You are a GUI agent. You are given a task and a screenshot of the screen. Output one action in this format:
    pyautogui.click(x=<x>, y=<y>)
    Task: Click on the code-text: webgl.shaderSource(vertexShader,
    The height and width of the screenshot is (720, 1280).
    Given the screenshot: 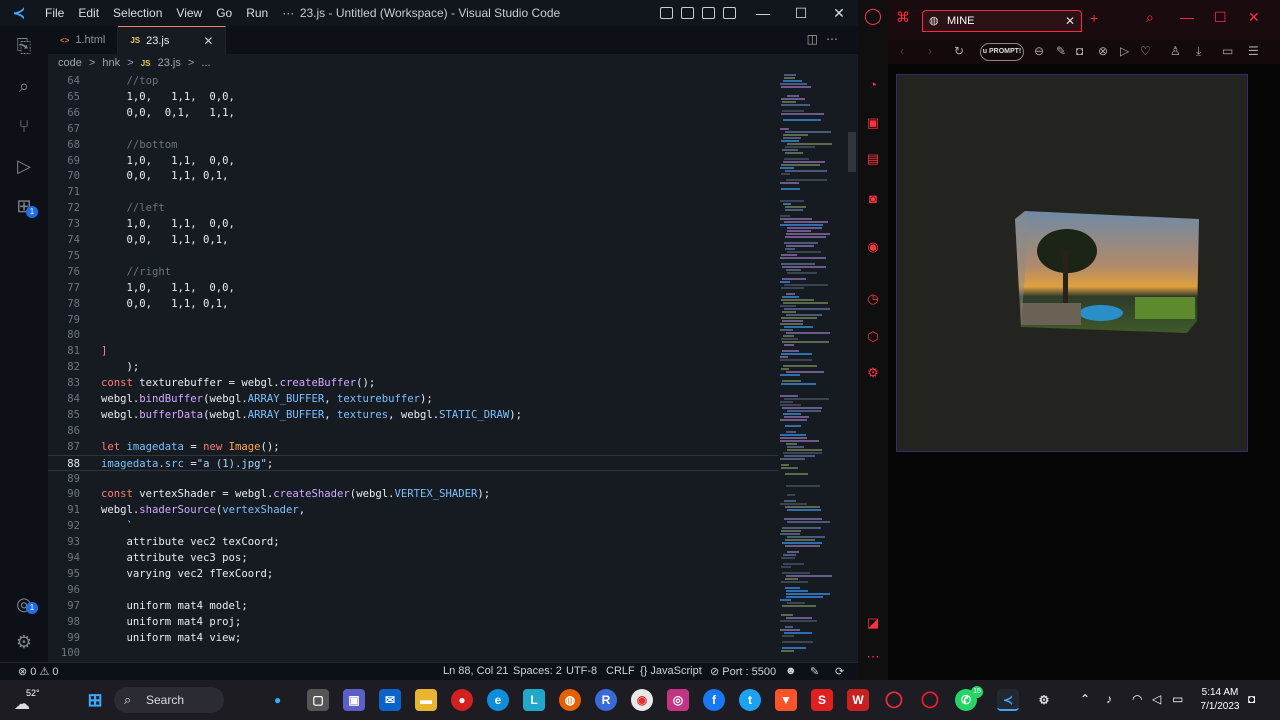 What is the action you would take?
    pyautogui.click(x=203, y=510)
    